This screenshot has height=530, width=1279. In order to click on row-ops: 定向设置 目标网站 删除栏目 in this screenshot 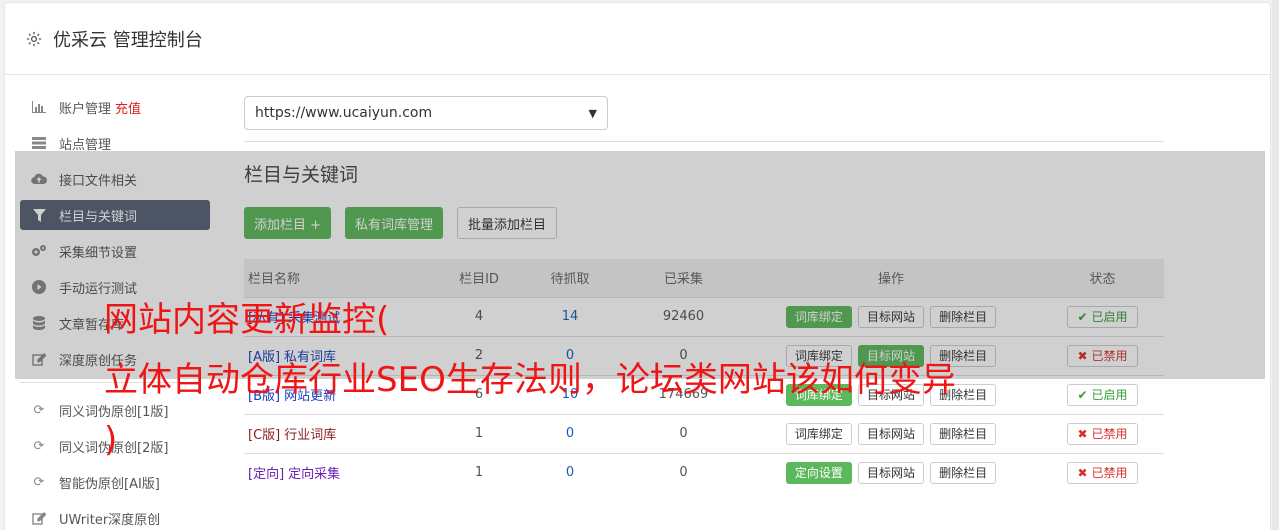, I will do `click(891, 472)`.